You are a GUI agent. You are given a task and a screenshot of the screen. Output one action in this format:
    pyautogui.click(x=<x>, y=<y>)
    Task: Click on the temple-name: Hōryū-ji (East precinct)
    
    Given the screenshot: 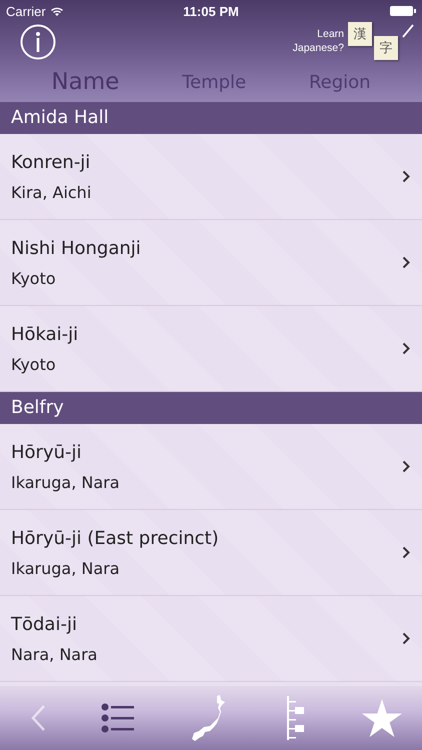 What is the action you would take?
    pyautogui.click(x=115, y=538)
    